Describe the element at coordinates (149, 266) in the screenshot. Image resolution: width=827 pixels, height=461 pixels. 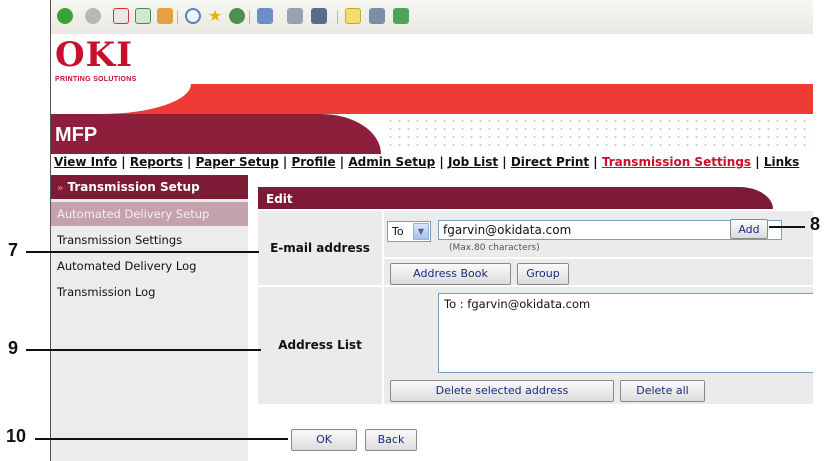
I see `sidebar-item-automated-delivery-log: Automated Delivery Log` at that location.